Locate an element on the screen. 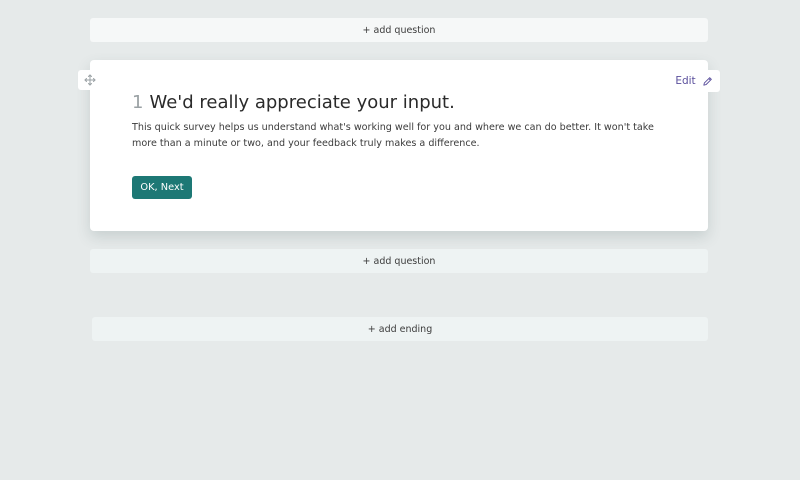 Image resolution: width=800 pixels, height=480 pixels. move-icon is located at coordinates (90, 80).